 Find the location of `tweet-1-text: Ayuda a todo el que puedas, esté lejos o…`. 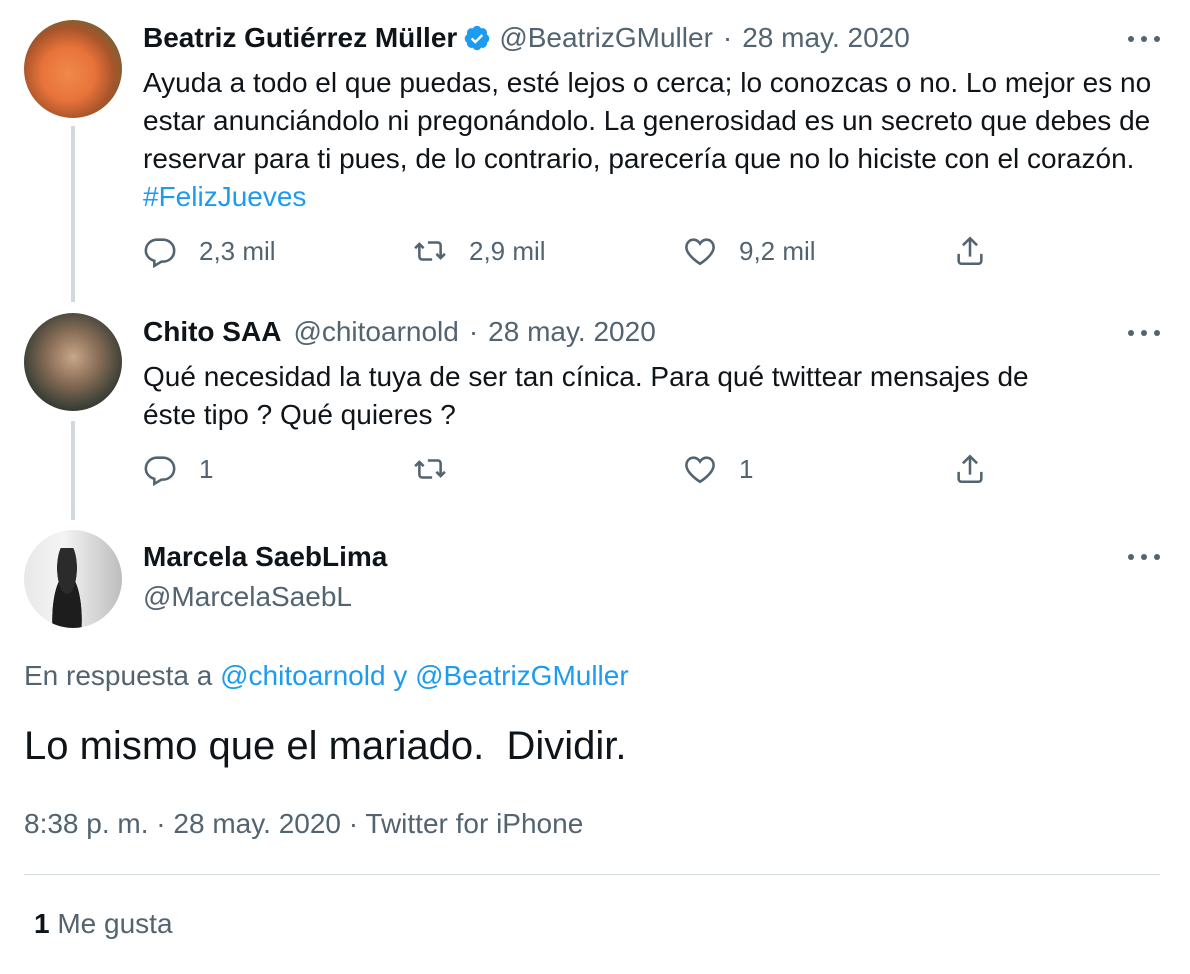

tweet-1-text: Ayuda a todo el que puedas, esté lejos o… is located at coordinates (648, 140).